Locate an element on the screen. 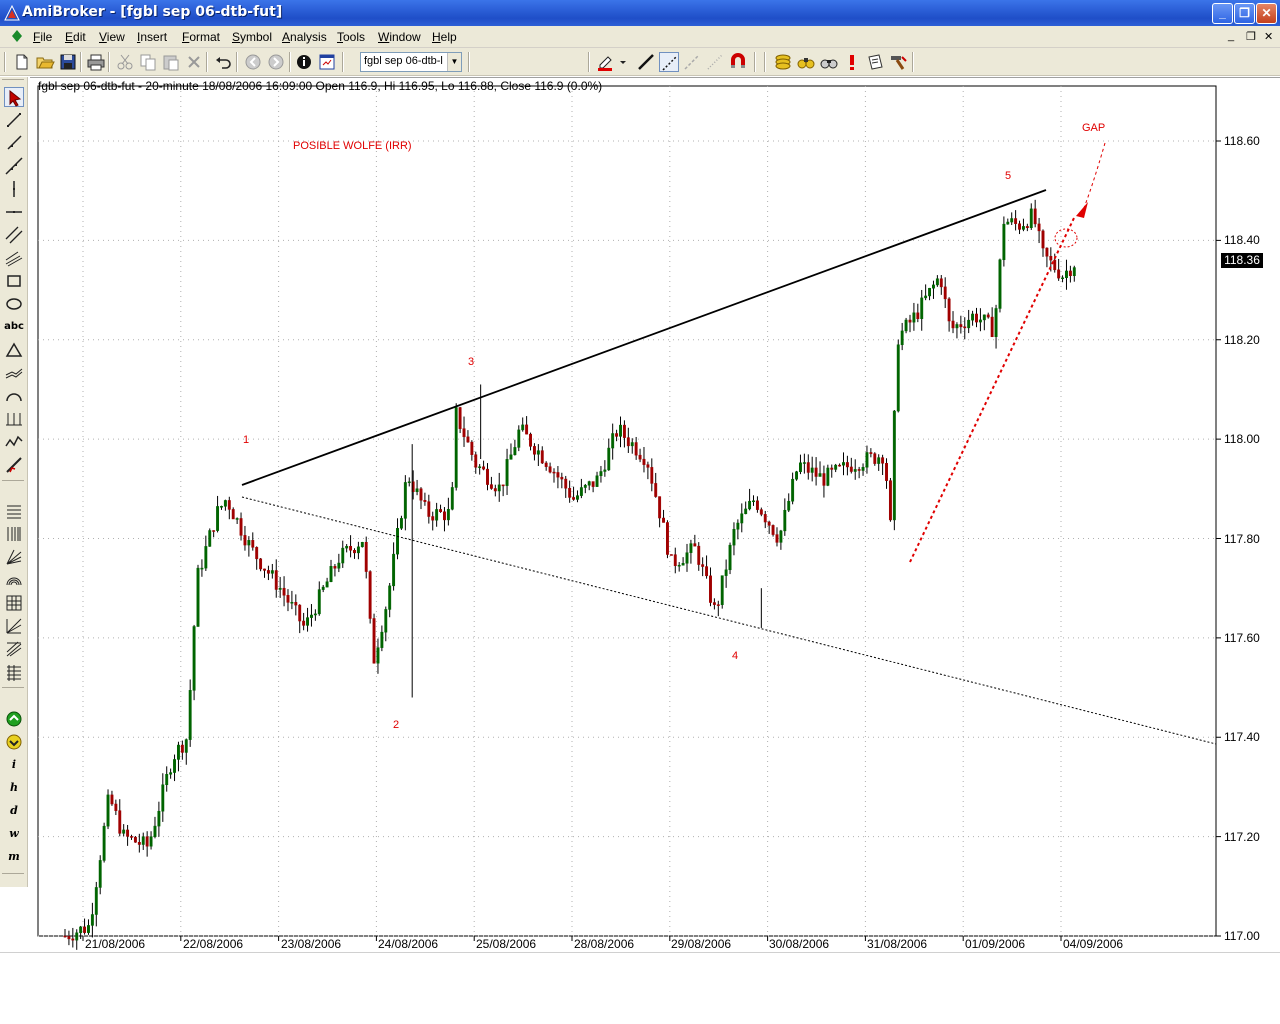  channel-icon is located at coordinates (14, 258).